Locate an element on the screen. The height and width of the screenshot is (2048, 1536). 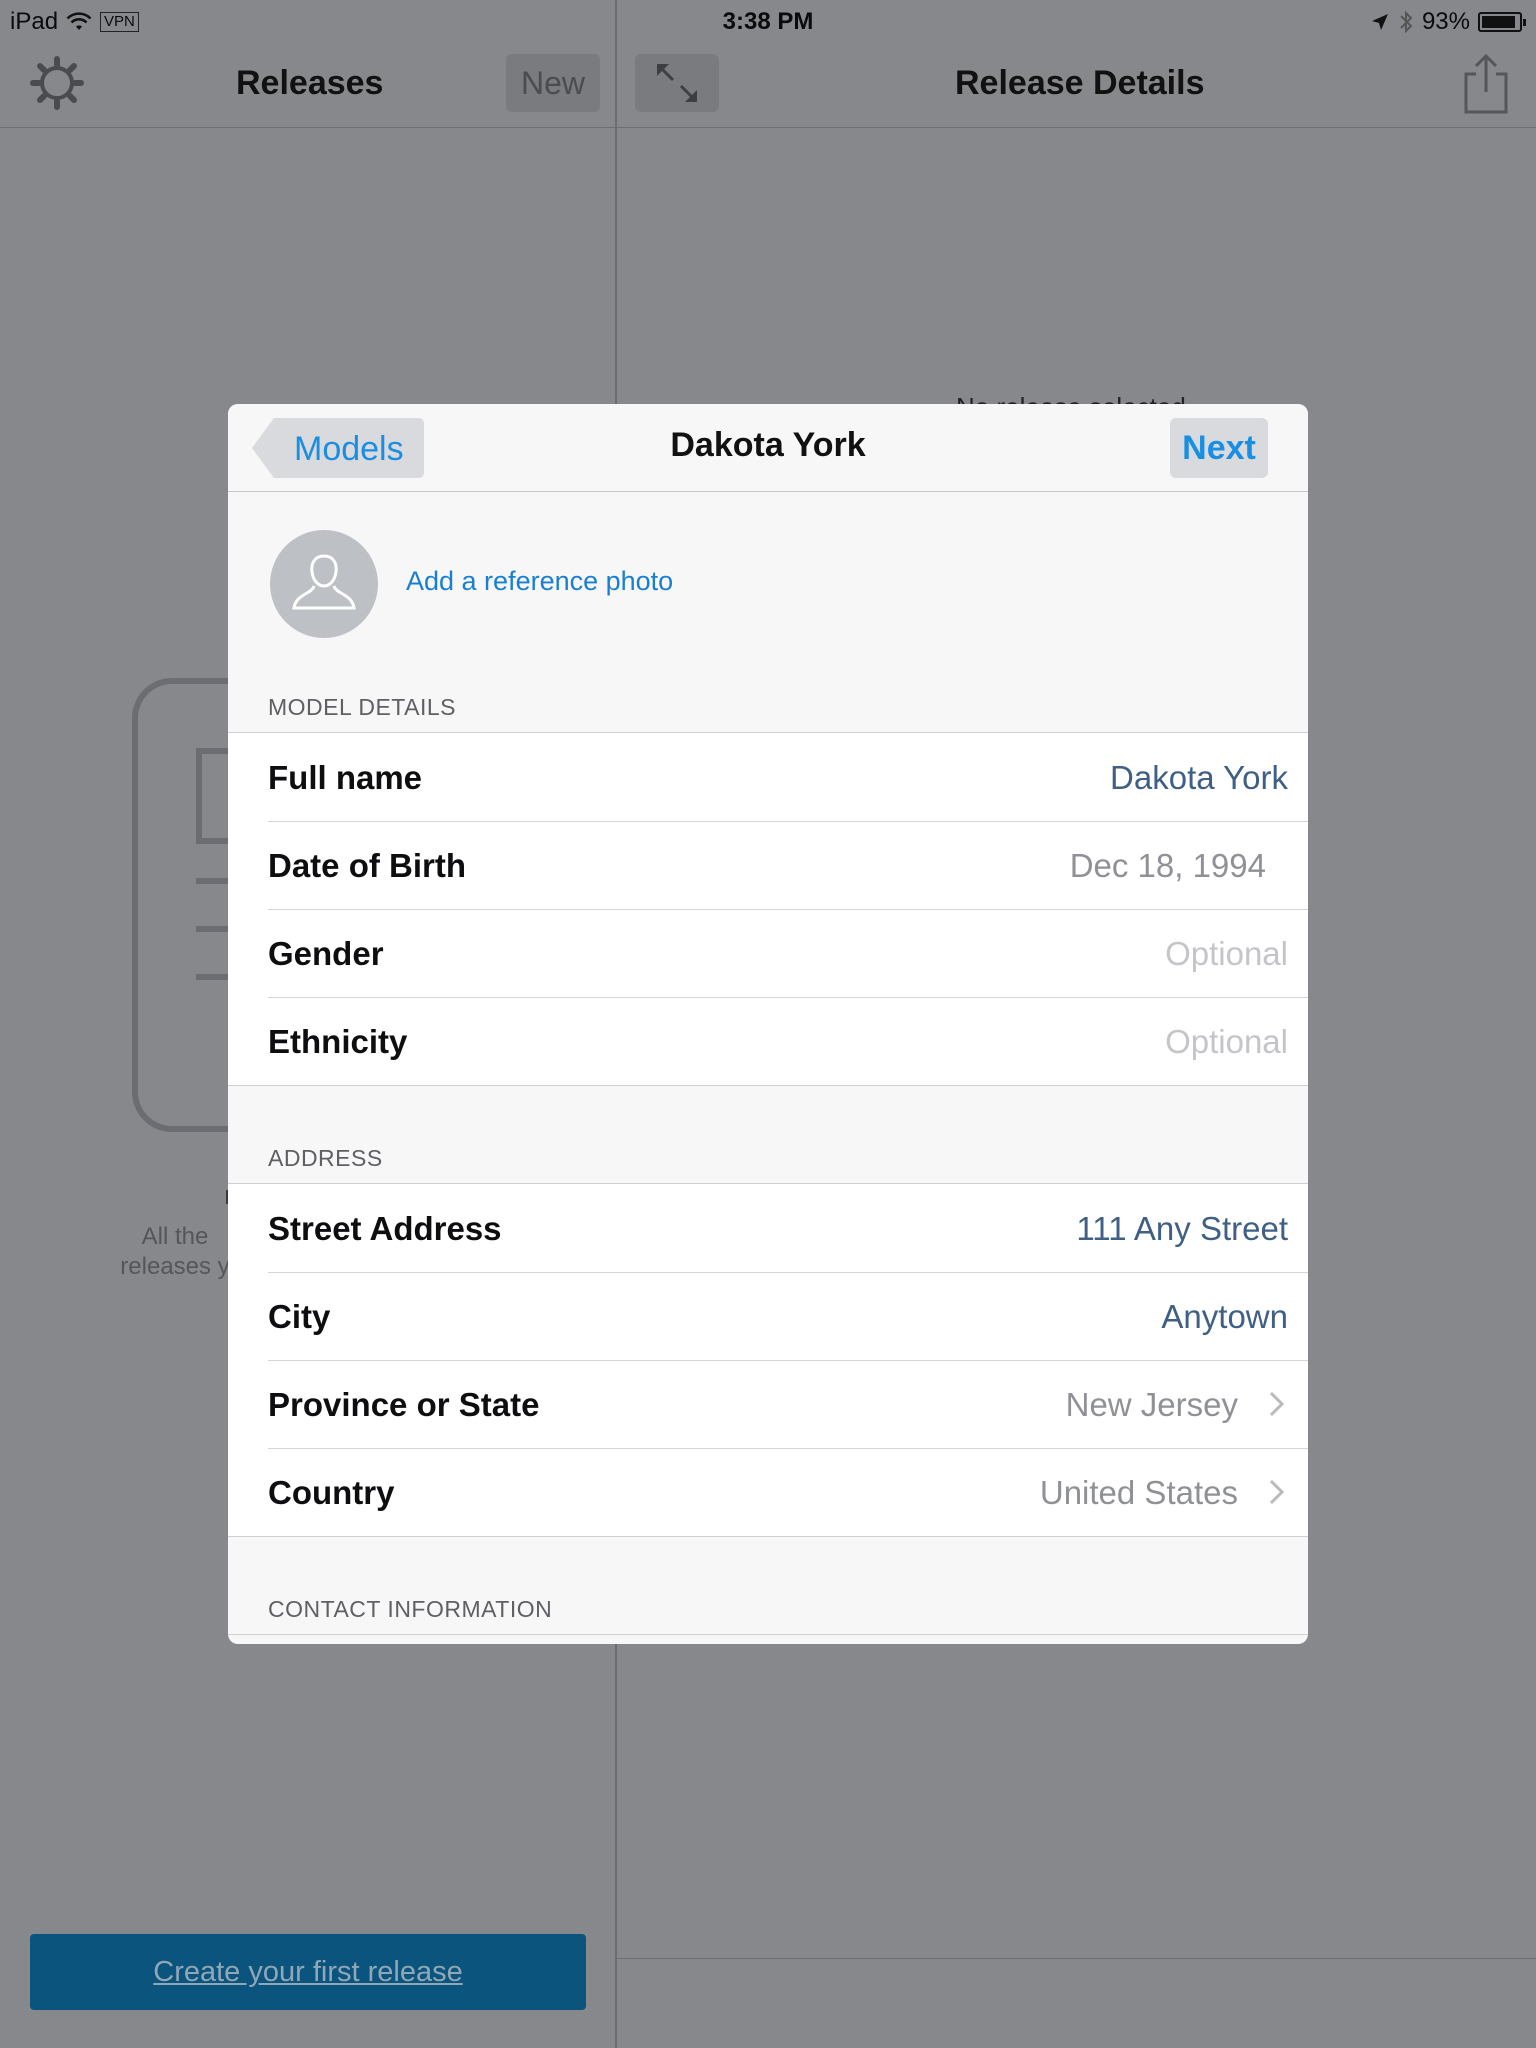
row-label: City is located at coordinates (299, 1316).